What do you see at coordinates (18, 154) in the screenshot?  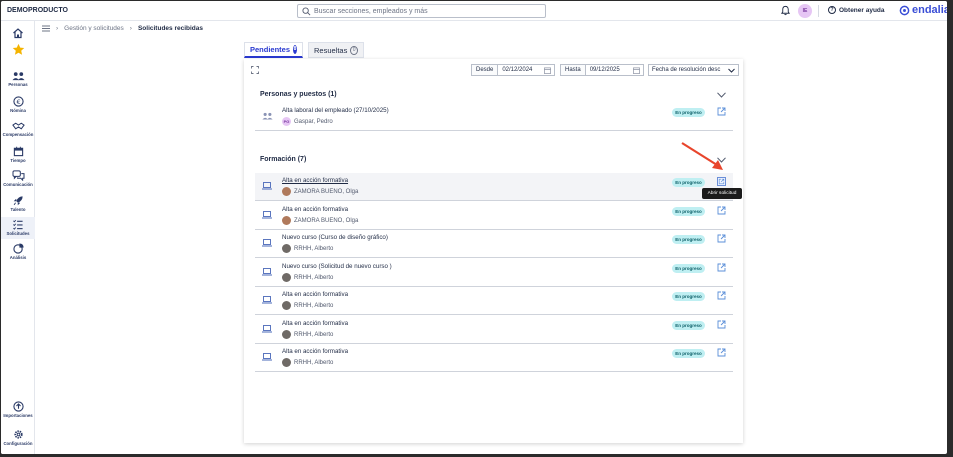 I see `sidebar-item-tiempo: Tiempo` at bounding box center [18, 154].